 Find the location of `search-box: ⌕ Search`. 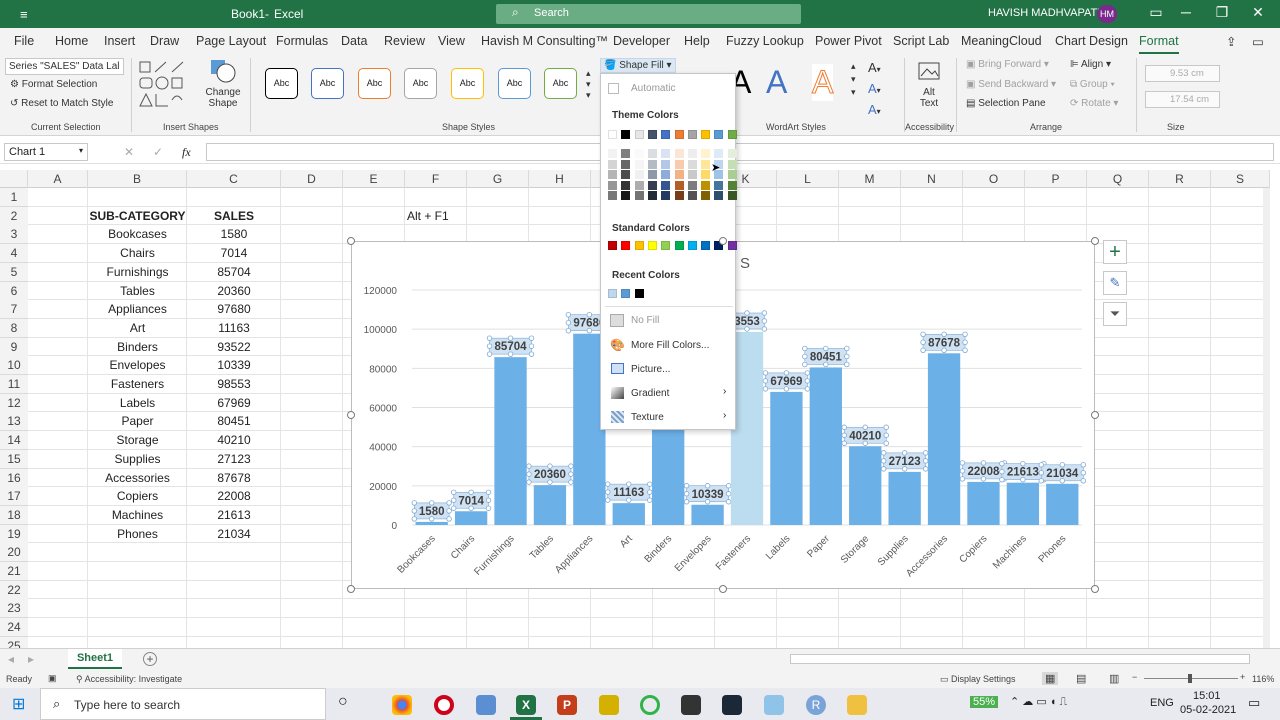

search-box: ⌕ Search is located at coordinates (648, 14).